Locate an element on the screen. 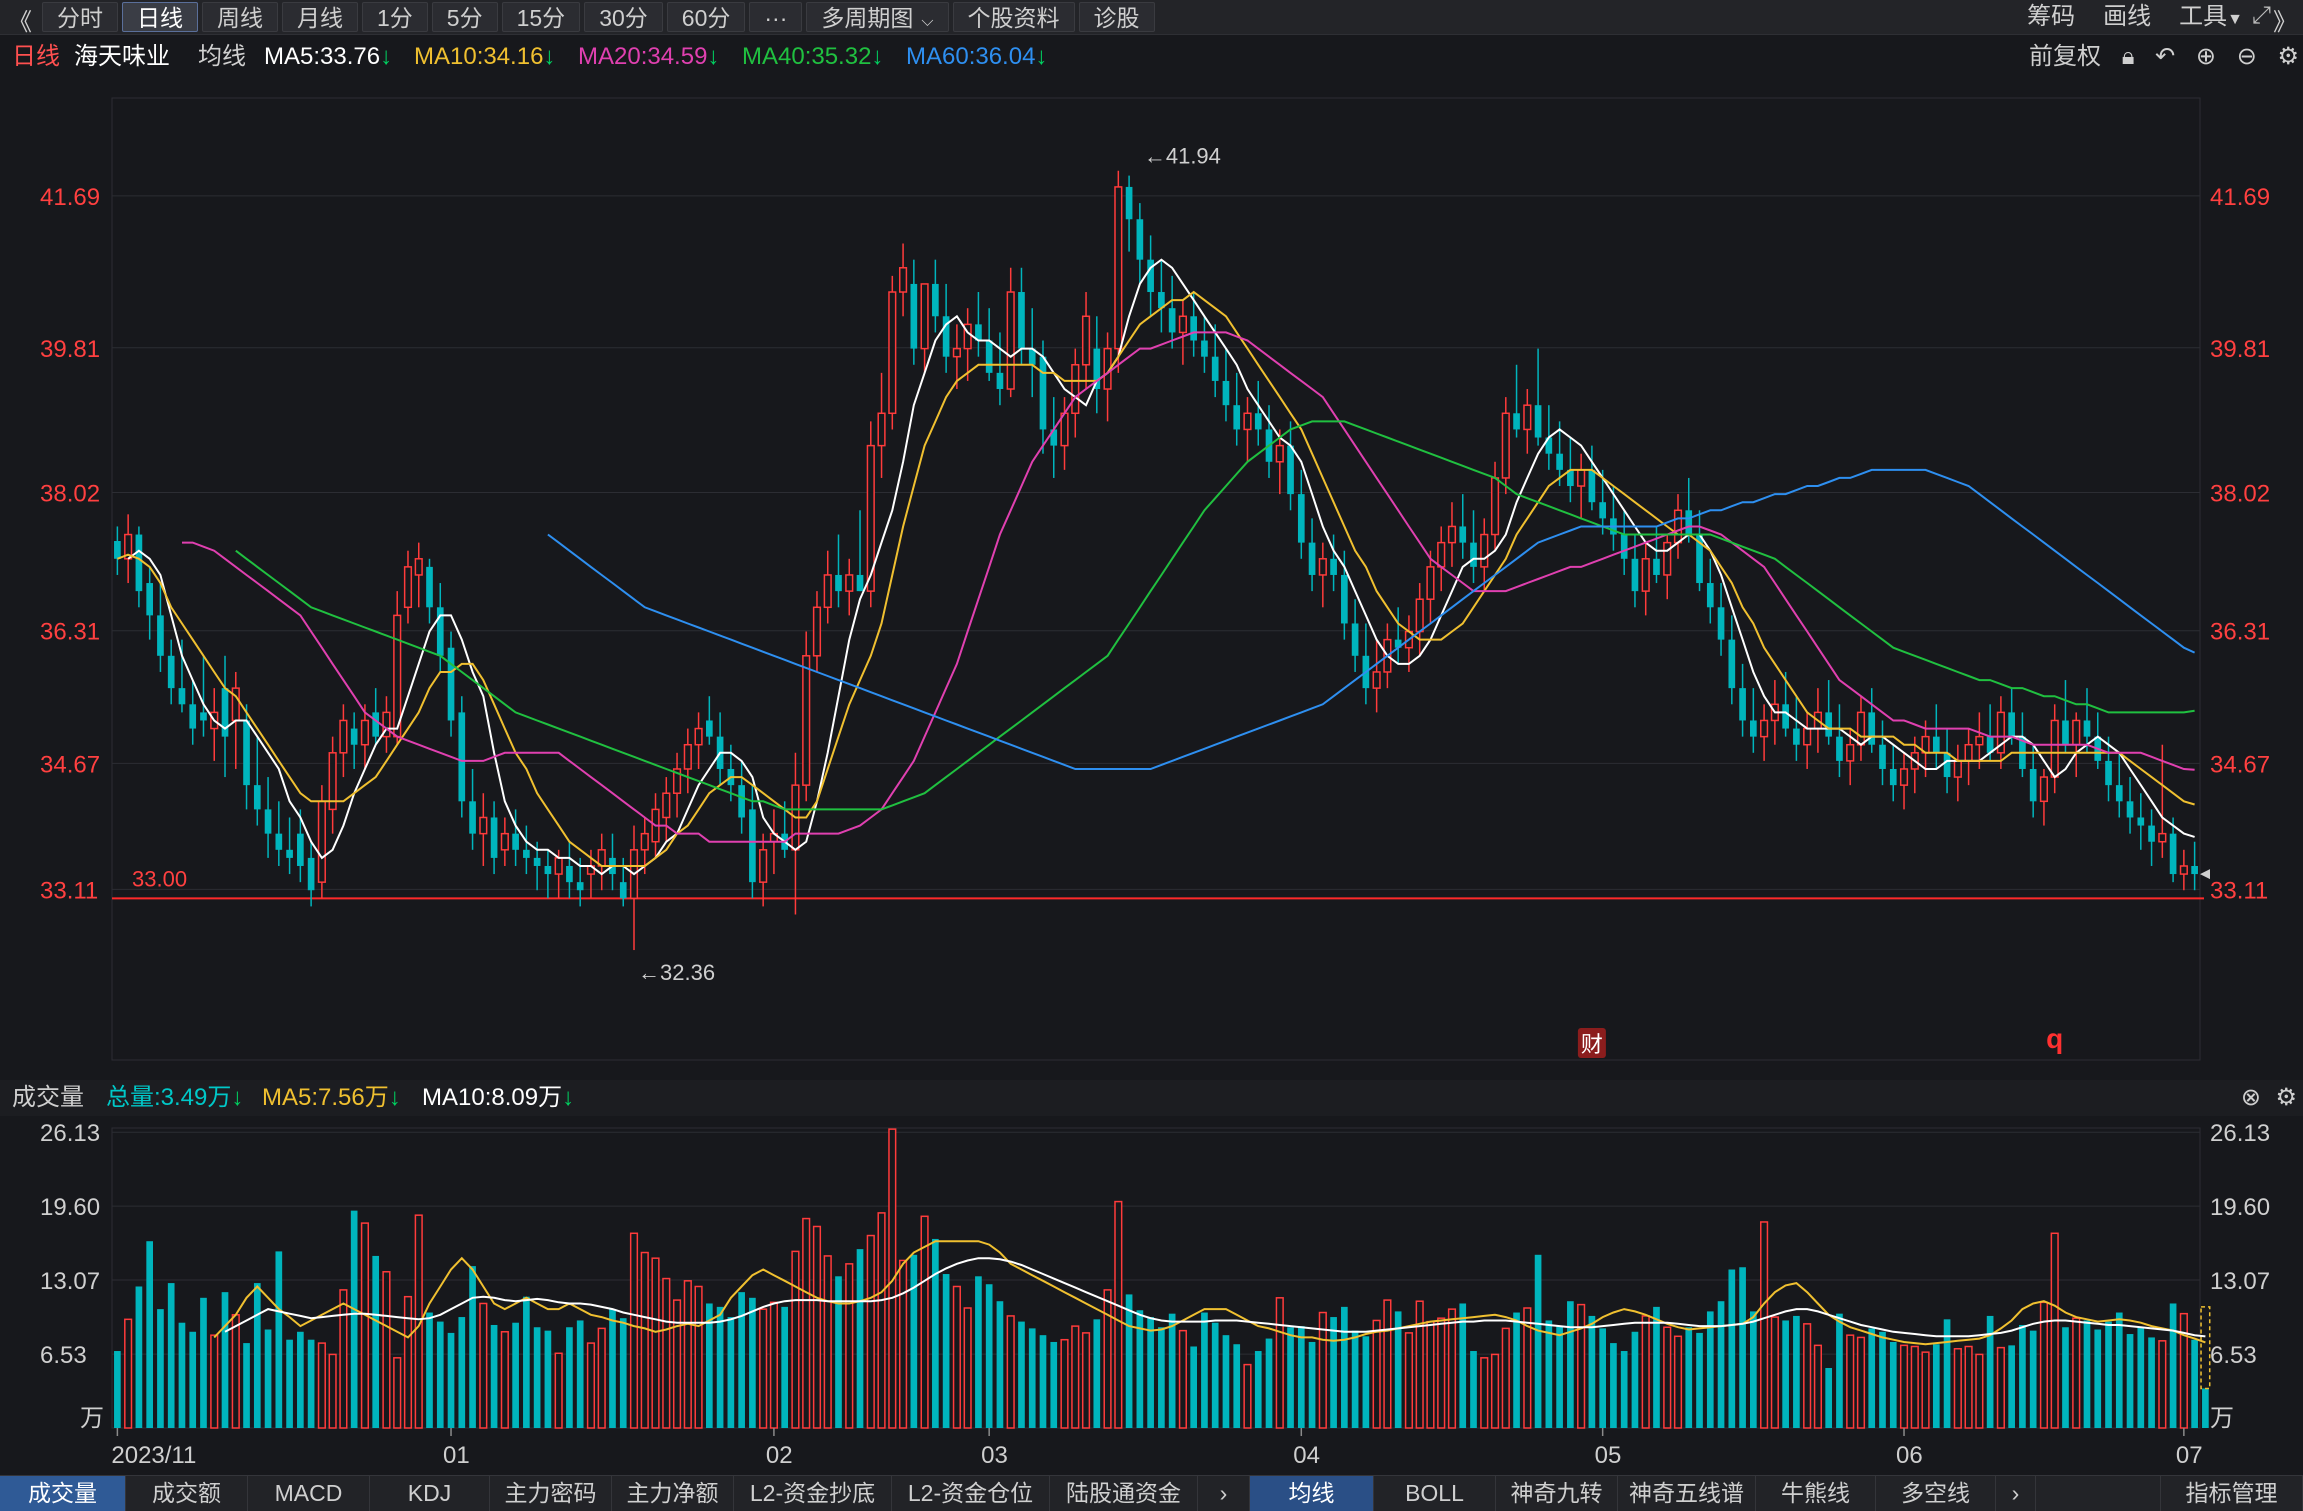 This screenshot has width=2303, height=1511. draw-line-button: 画线 is located at coordinates (2127, 18).